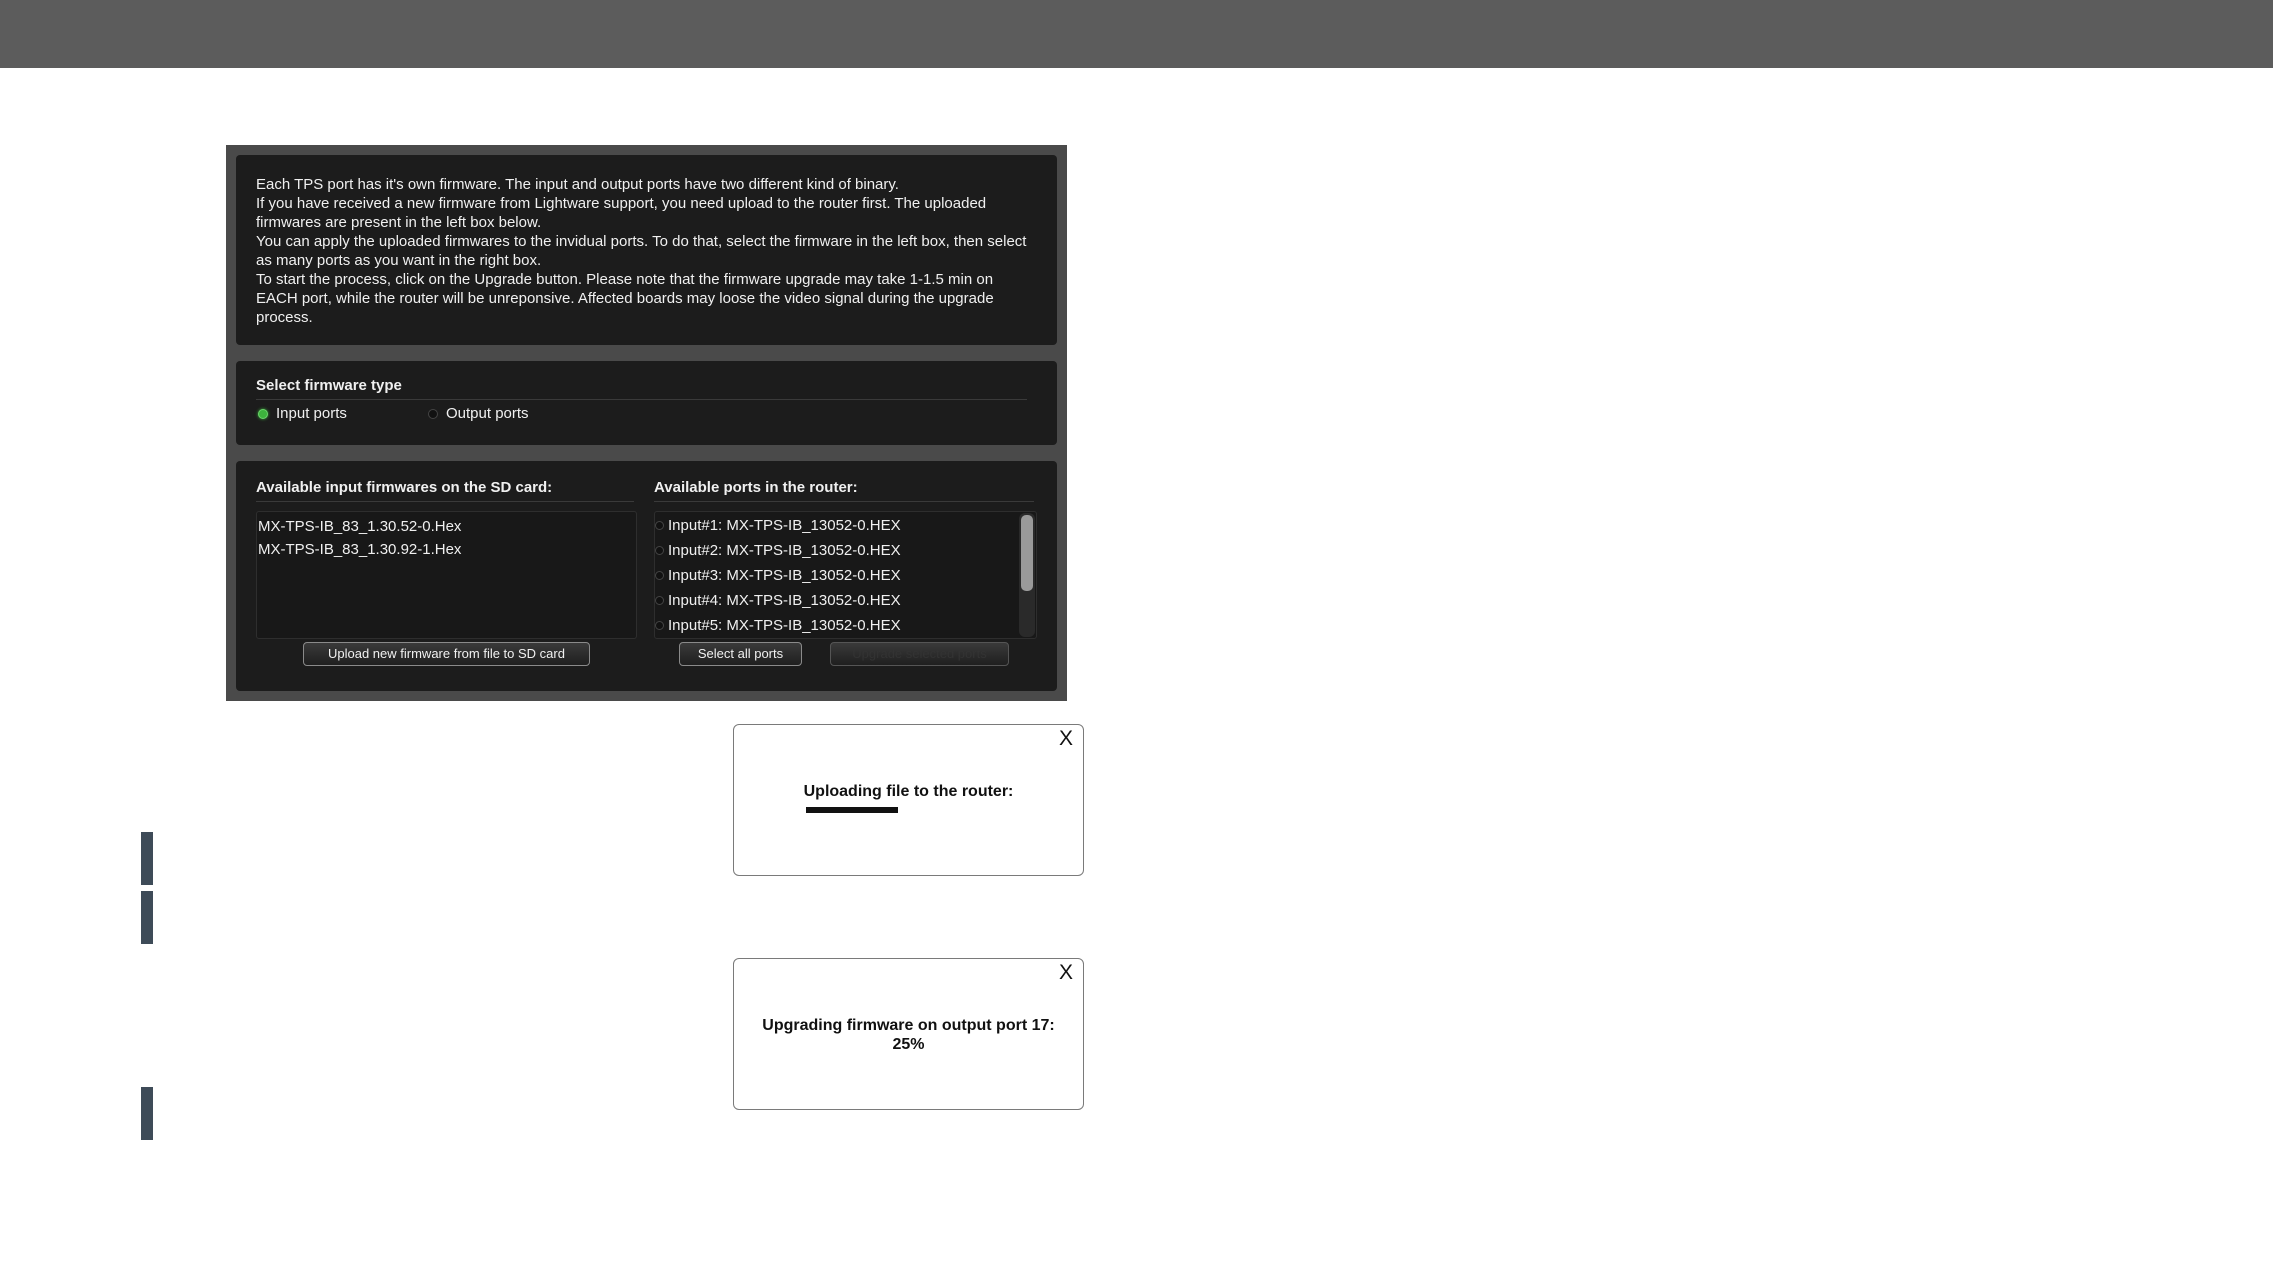 Image resolution: width=2273 pixels, height=1276 pixels. I want to click on upgrade-percent: 25%, so click(908, 1044).